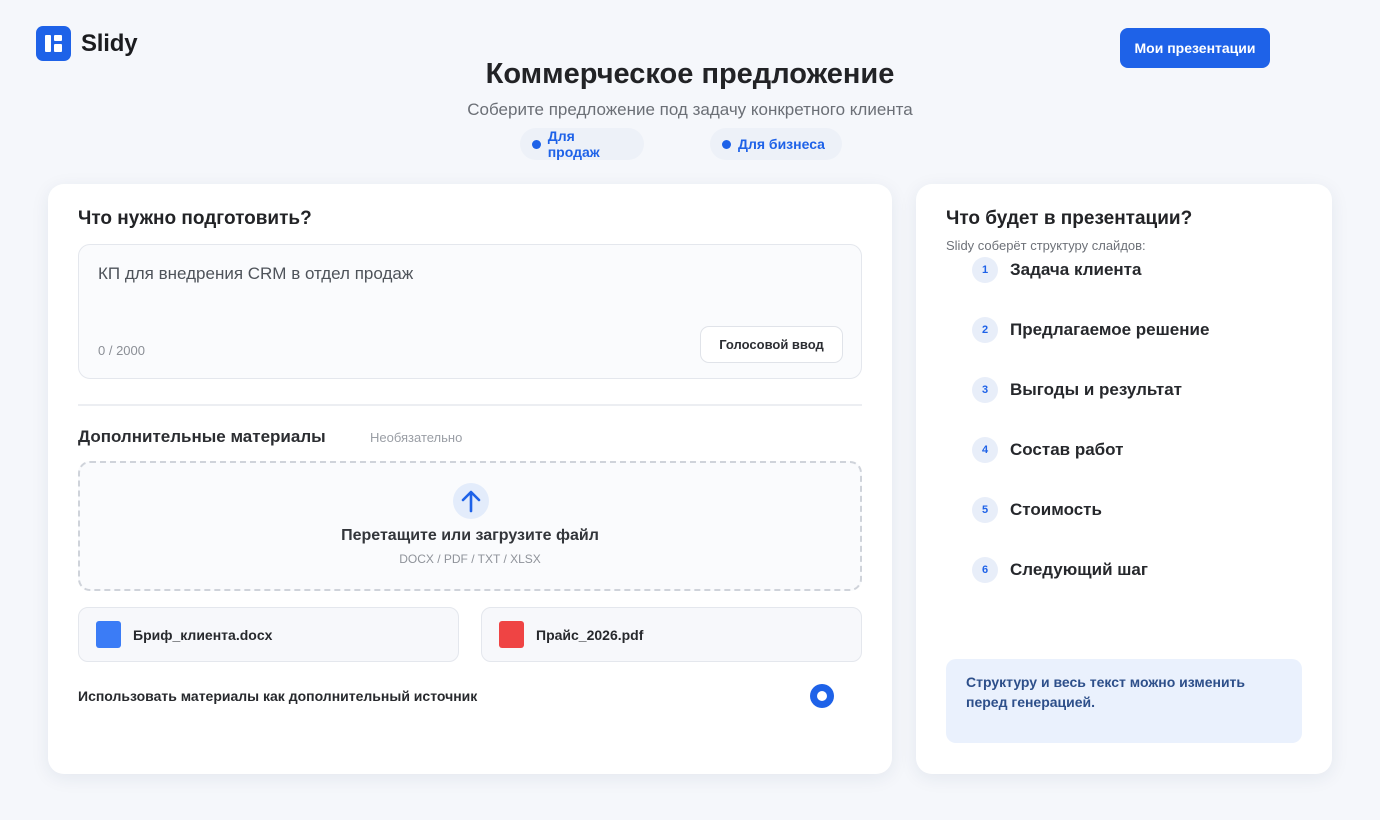 Image resolution: width=1380 pixels, height=820 pixels. I want to click on step-label: Стоимость, so click(1056, 509).